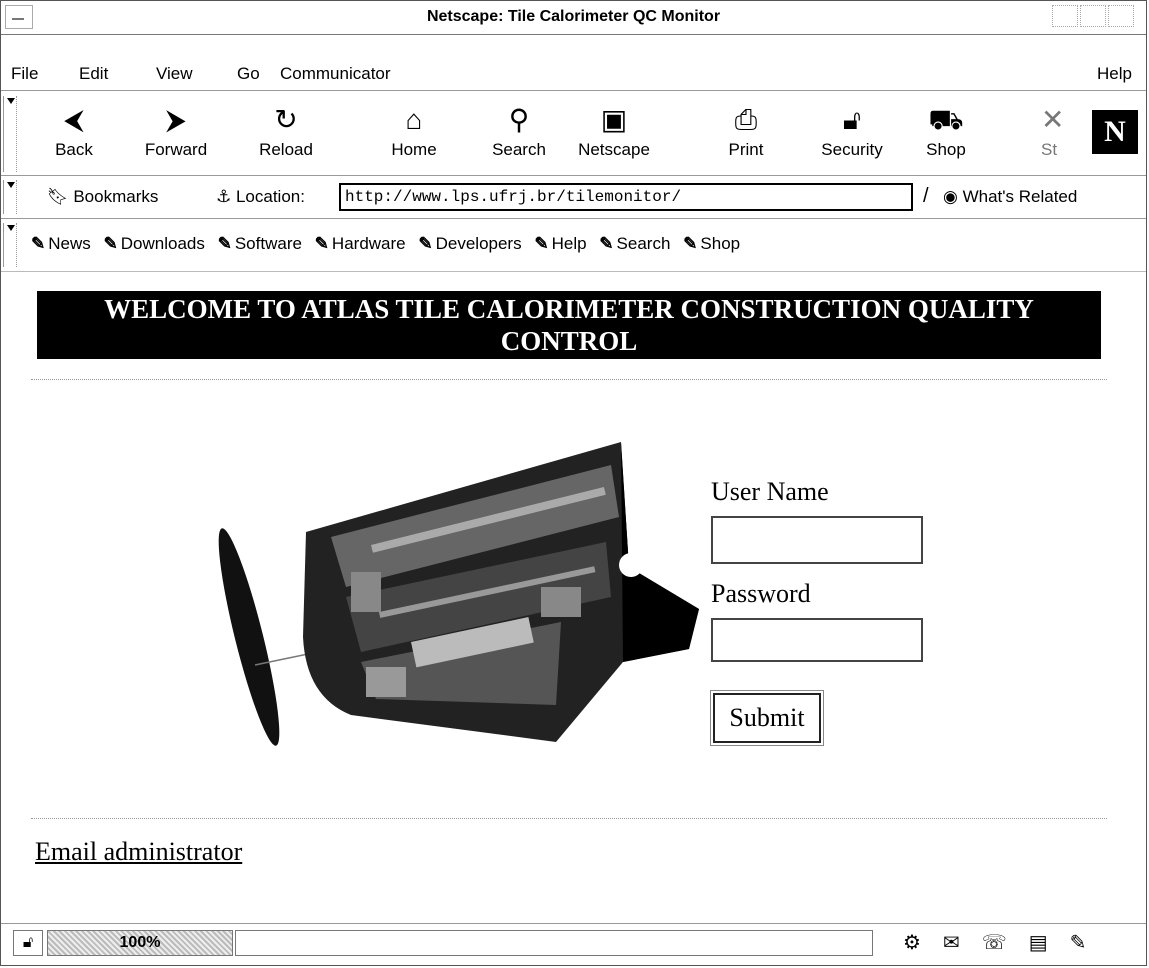 The height and width of the screenshot is (968, 1149). Describe the element at coordinates (946, 149) in the screenshot. I see `shop-label: Shop` at that location.